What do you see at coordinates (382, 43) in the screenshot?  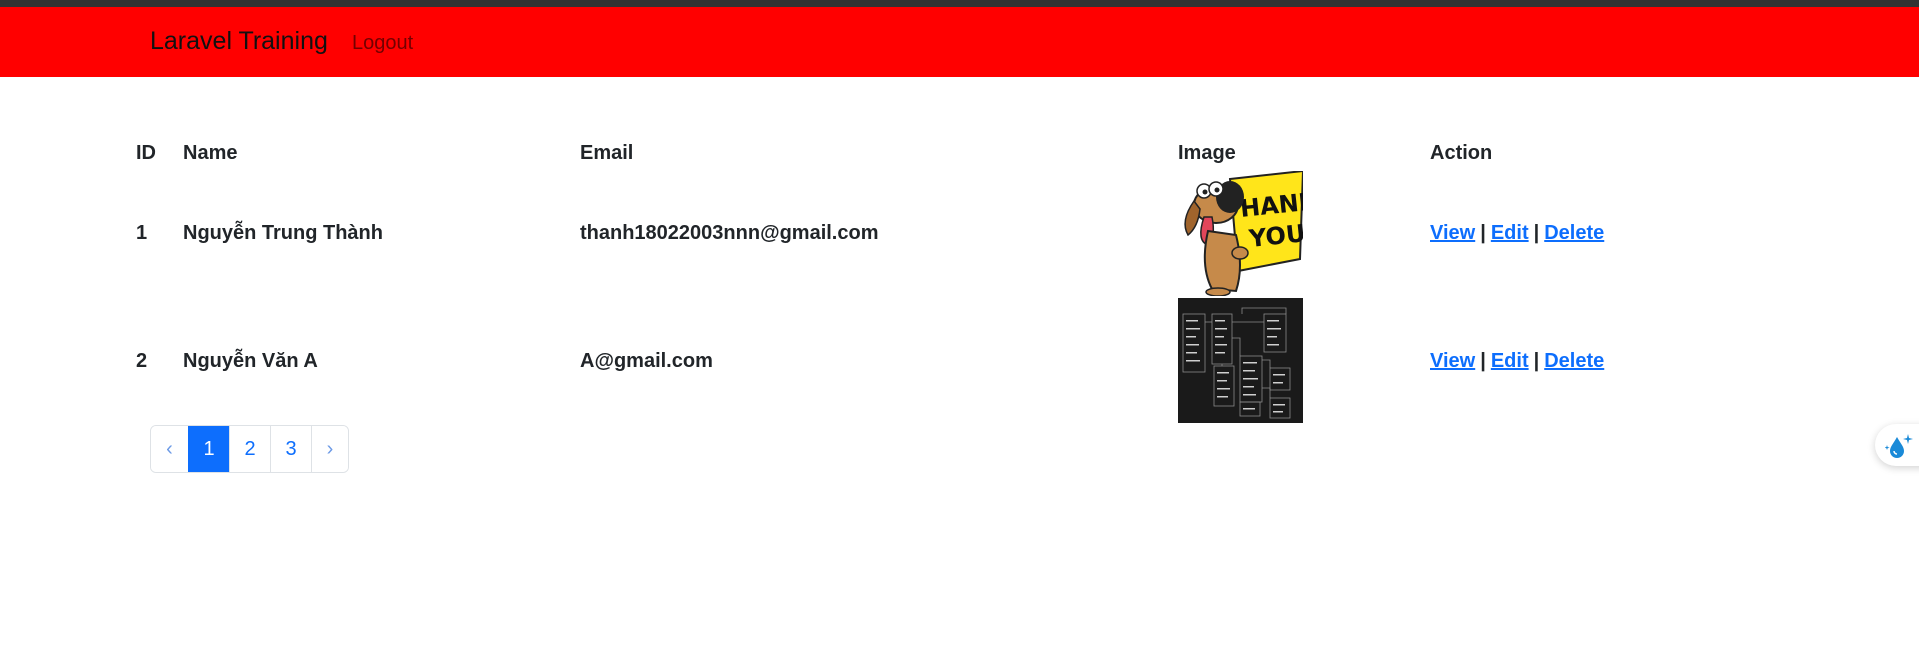 I see `logout-link: Logout` at bounding box center [382, 43].